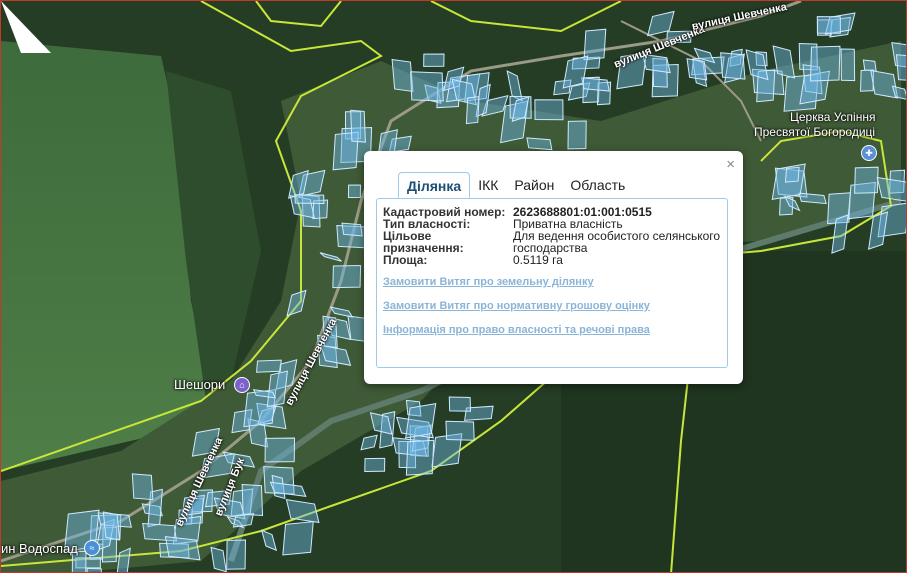  Describe the element at coordinates (39, 548) in the screenshot. I see `waterfall-label: ин Водоспад` at that location.